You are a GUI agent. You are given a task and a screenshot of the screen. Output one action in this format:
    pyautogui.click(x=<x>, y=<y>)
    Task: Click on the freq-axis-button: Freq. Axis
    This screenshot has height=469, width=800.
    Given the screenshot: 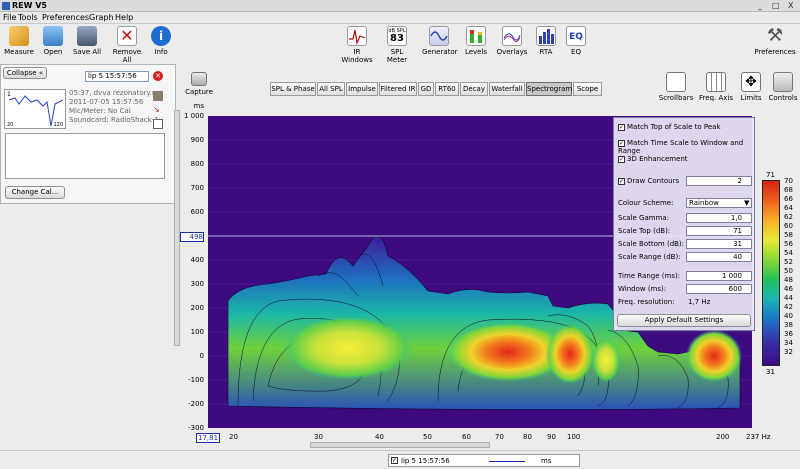 What is the action you would take?
    pyautogui.click(x=716, y=87)
    